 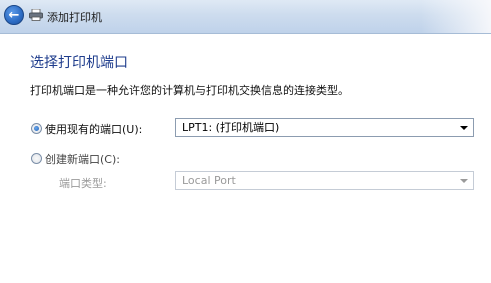 What do you see at coordinates (14, 15) in the screenshot?
I see `back-arrow-icon: ←` at bounding box center [14, 15].